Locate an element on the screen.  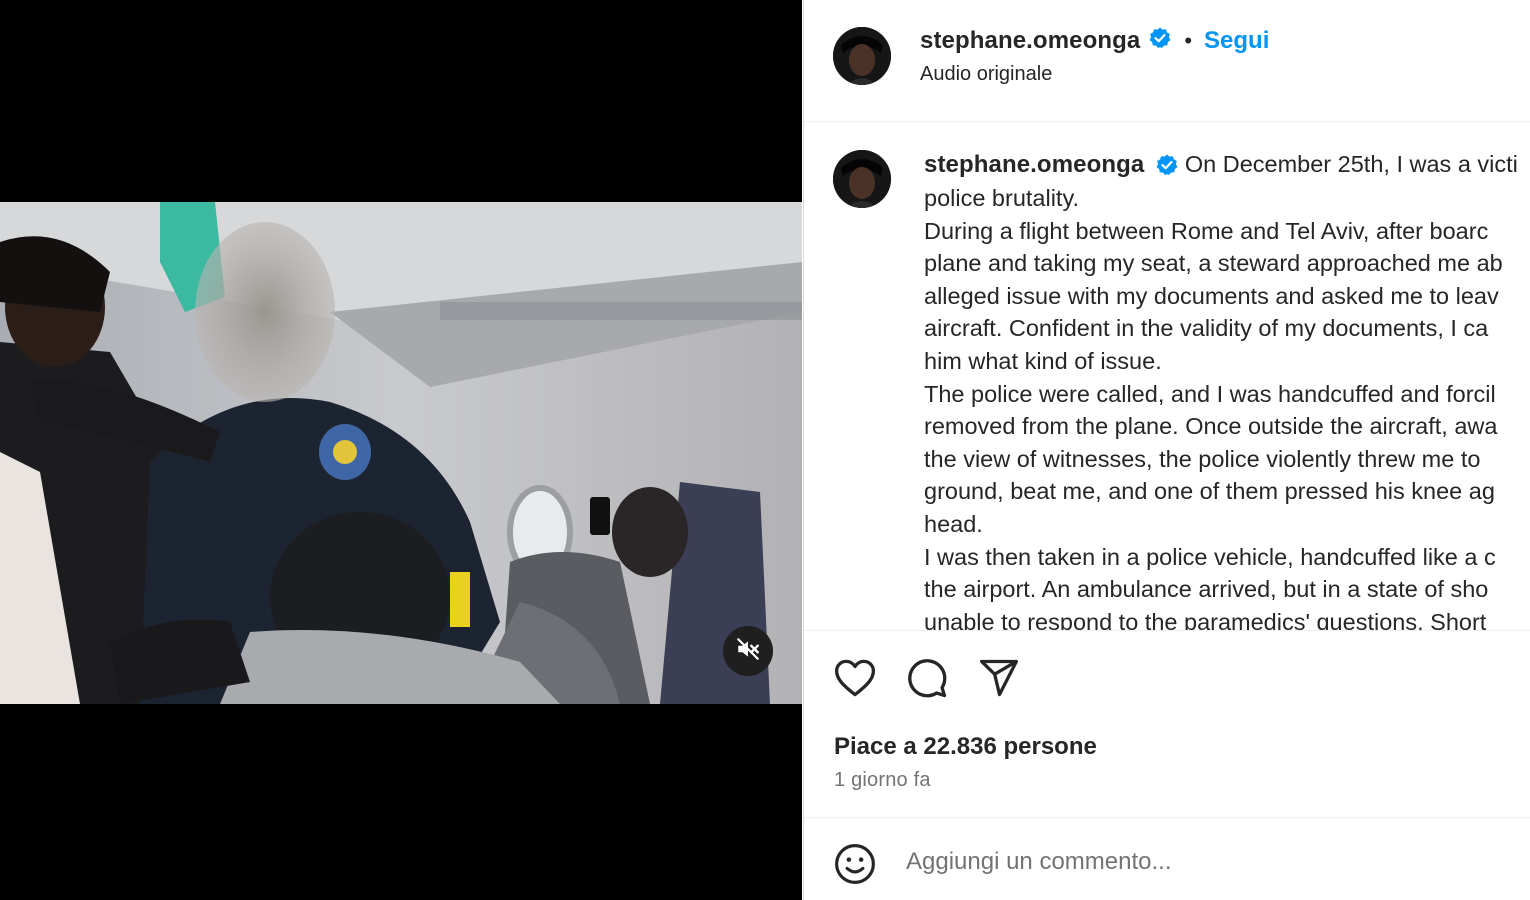
caption-author-avatar is located at coordinates (862, 179).